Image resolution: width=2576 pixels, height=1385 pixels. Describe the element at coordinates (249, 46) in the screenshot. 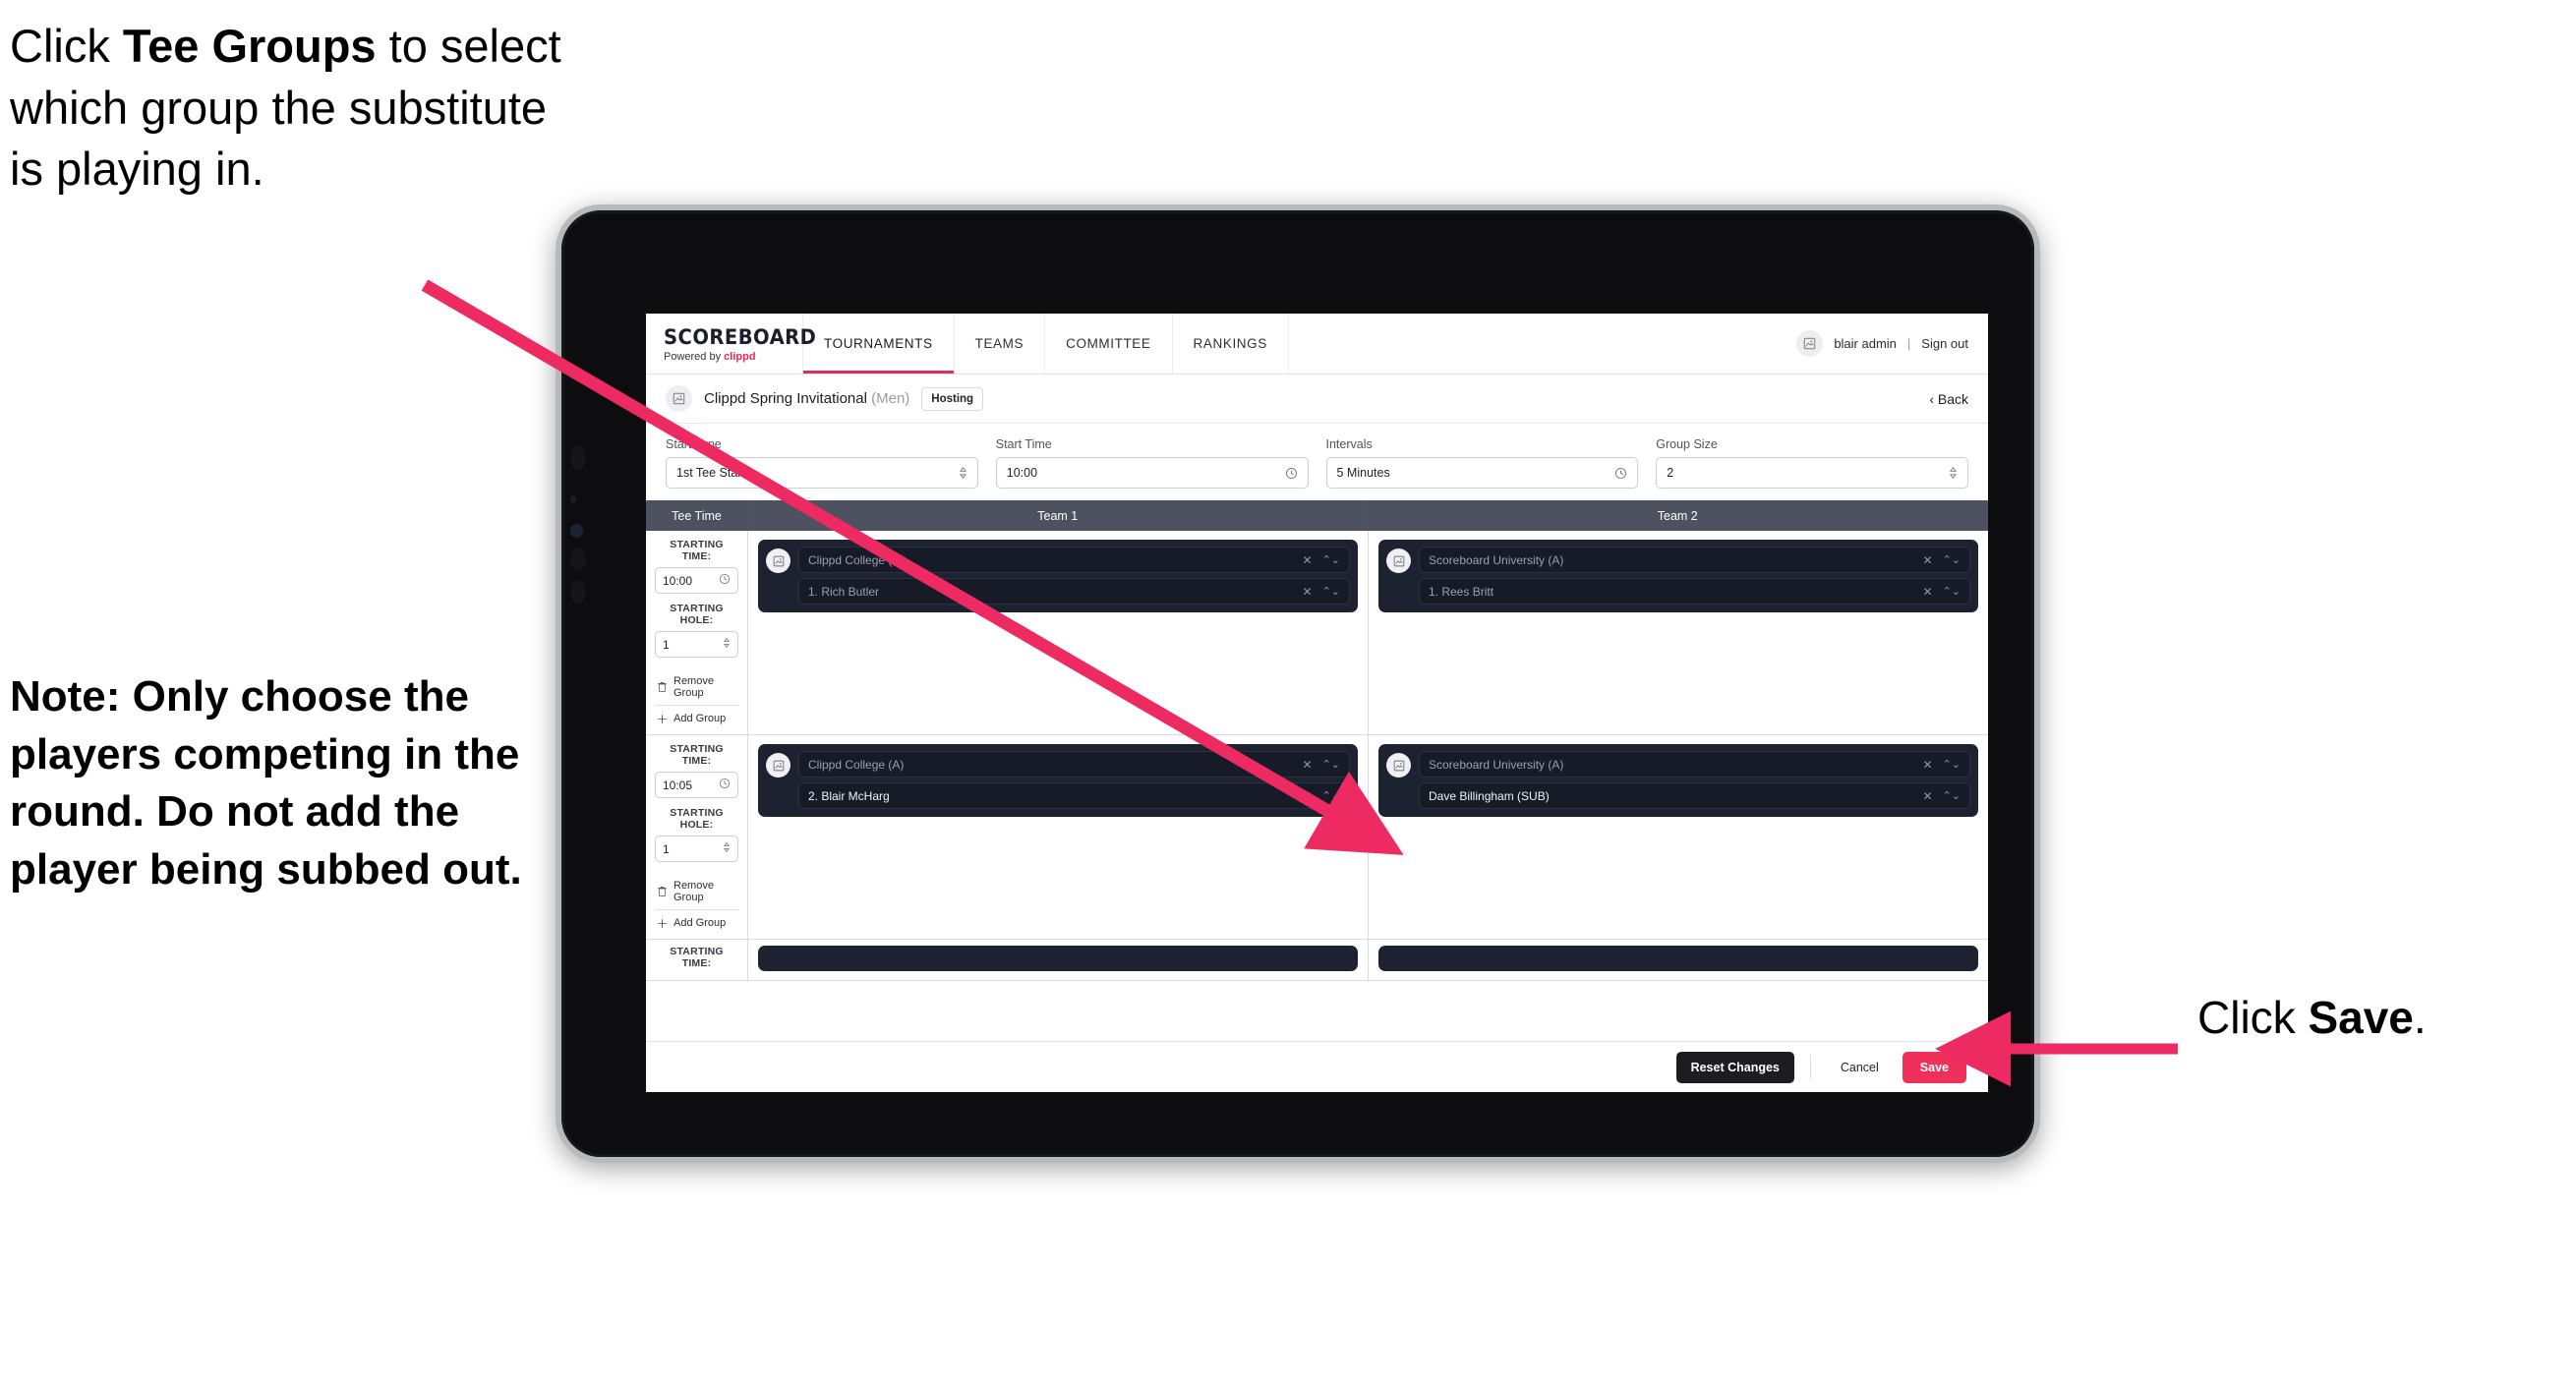

I see `annotation-tee-groups-bold: Tee Groups` at that location.